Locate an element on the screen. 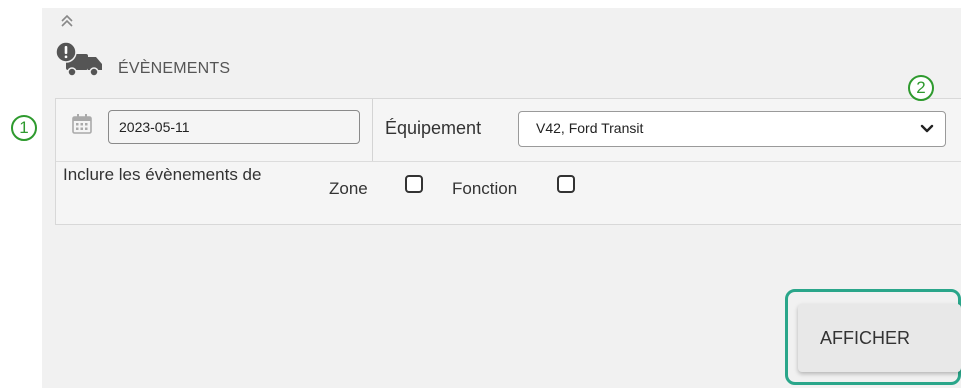 The width and height of the screenshot is (961, 388). equipment-selected-value: V42, Ford Transit is located at coordinates (590, 128).